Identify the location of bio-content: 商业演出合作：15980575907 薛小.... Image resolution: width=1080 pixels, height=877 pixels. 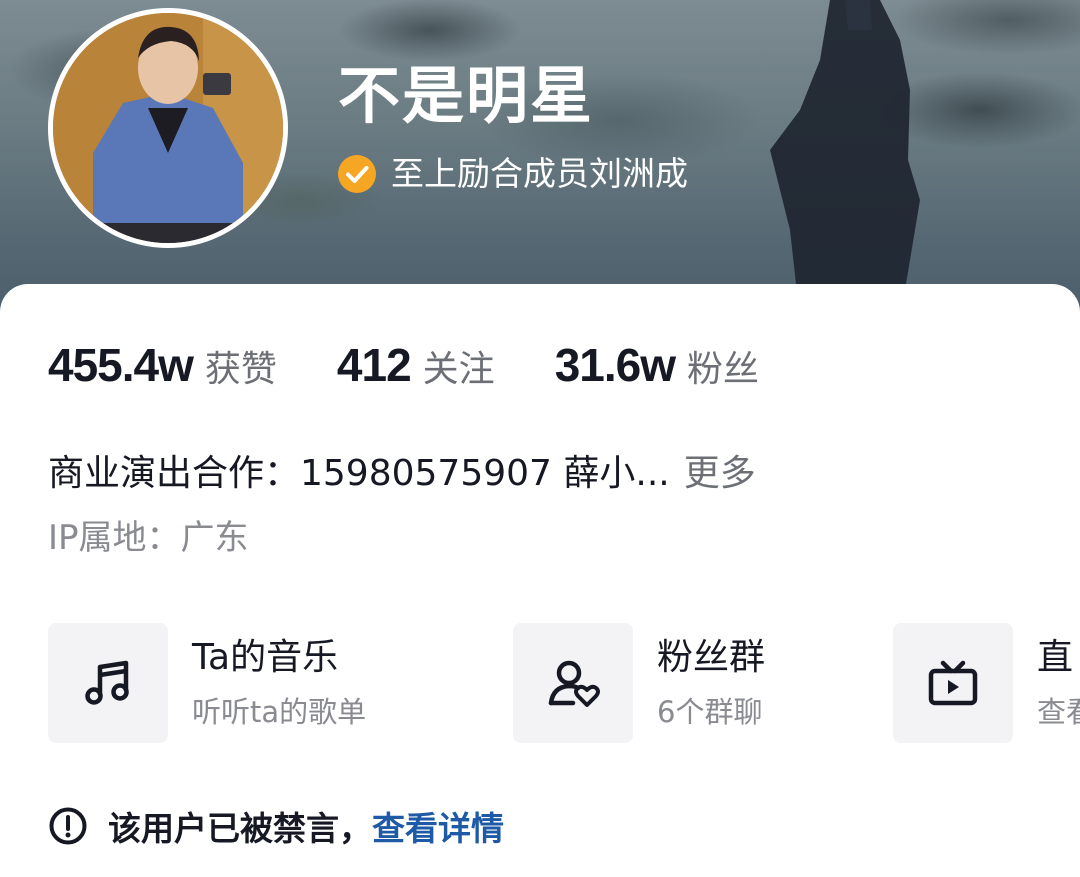
(359, 473).